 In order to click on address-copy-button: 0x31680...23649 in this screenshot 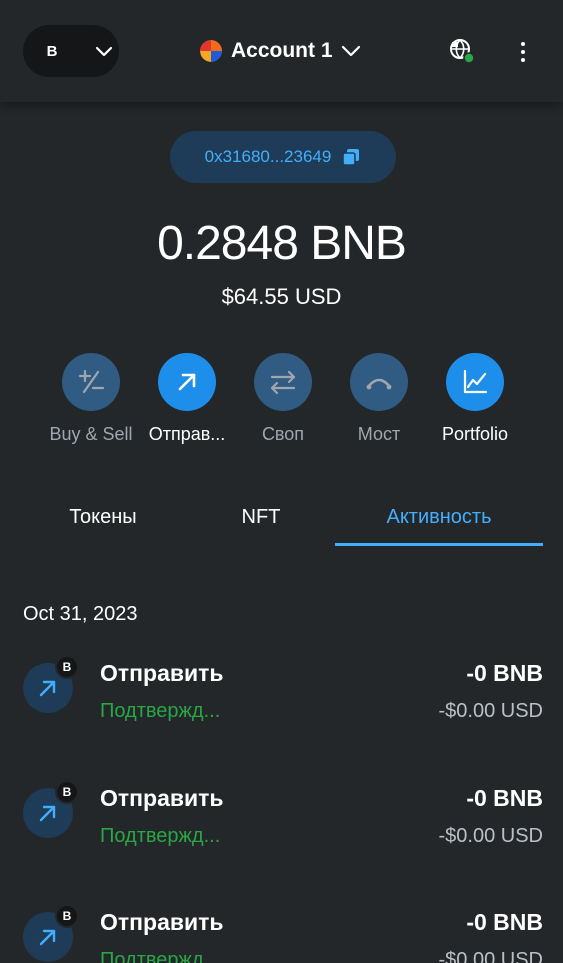, I will do `click(283, 157)`.